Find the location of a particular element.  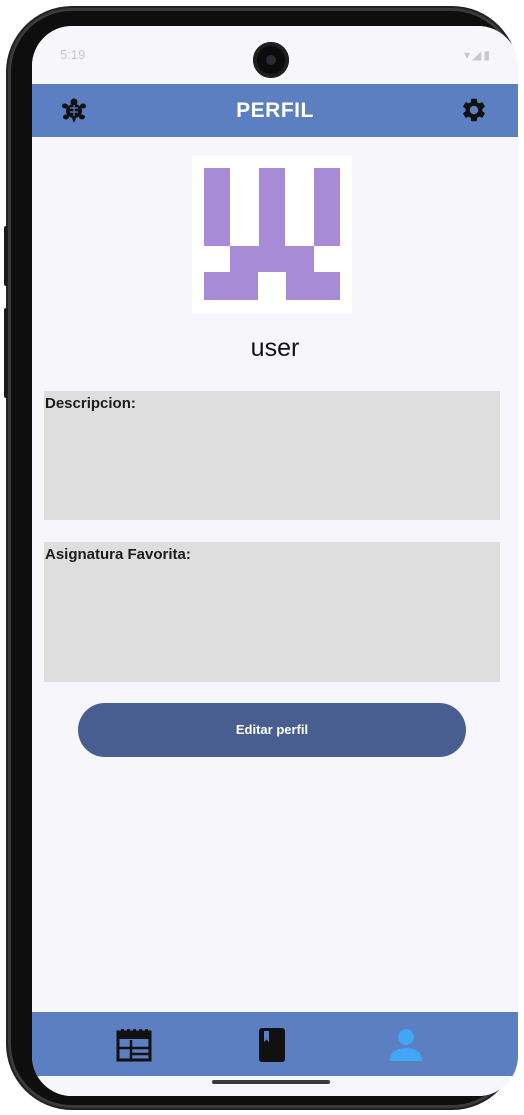

nav-calendar-icon is located at coordinates (134, 1045).